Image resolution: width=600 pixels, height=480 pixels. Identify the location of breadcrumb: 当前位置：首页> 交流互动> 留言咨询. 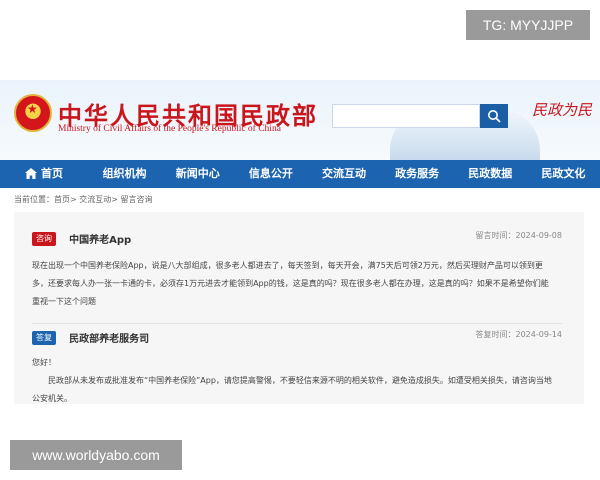
(83, 199).